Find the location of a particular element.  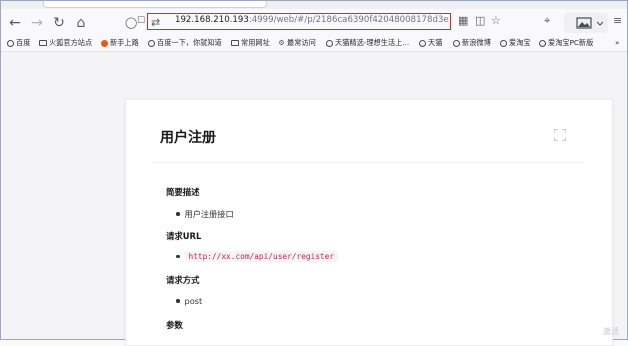

bookmark-item: 火狐官方站点 is located at coordinates (65, 43).